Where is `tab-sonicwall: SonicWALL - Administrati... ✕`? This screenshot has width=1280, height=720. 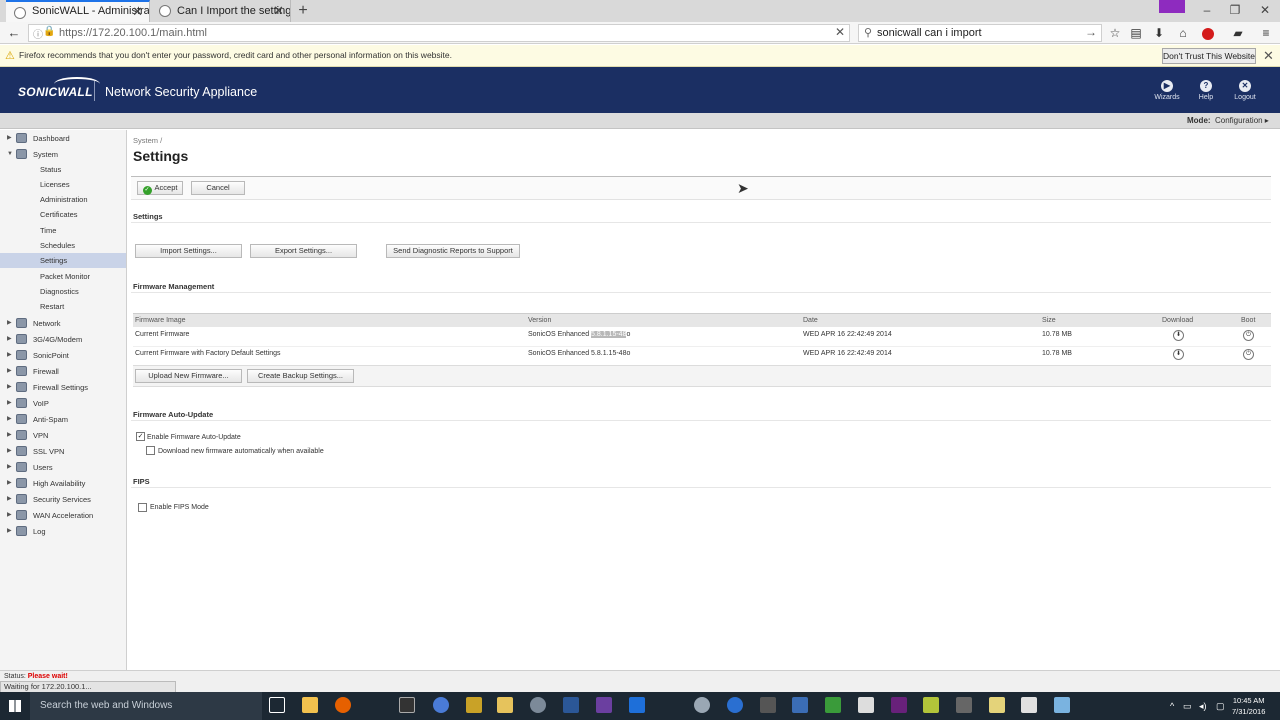
tab-sonicwall: SonicWALL - Administrati... ✕ is located at coordinates (78, 11).